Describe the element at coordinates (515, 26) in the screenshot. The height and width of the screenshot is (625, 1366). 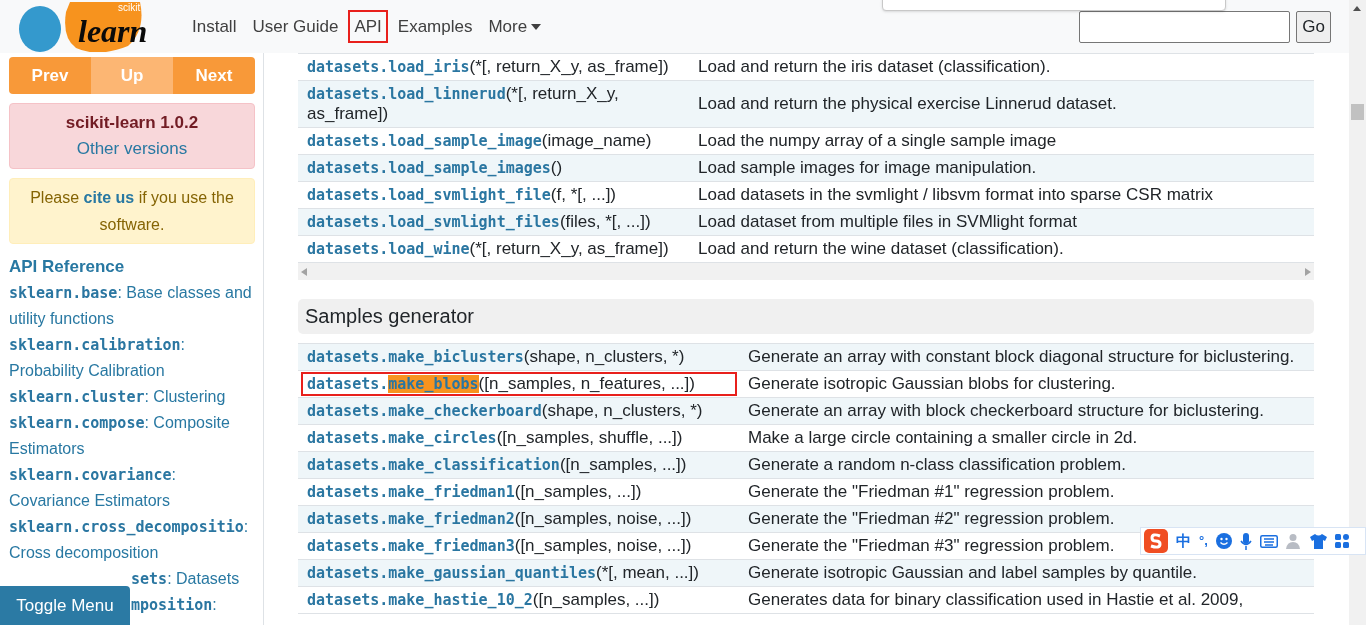
I see `nav-link: More` at that location.